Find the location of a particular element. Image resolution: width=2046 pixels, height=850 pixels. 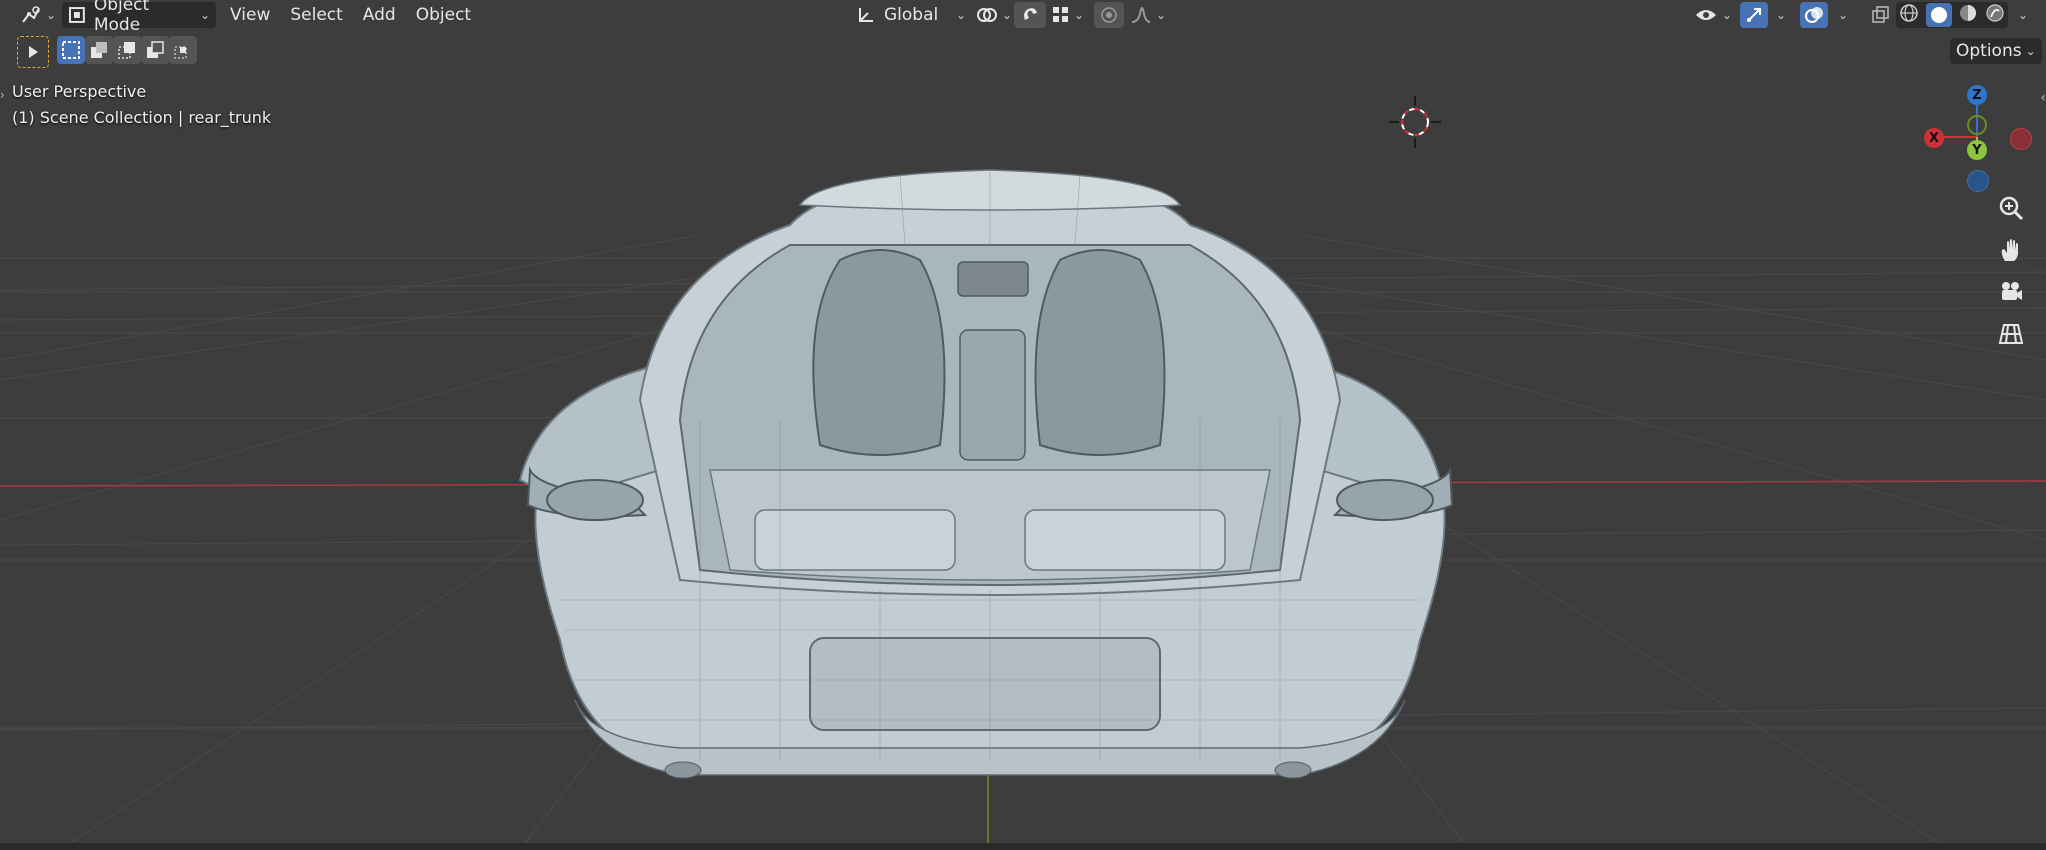

select-new-mode is located at coordinates (71, 50).